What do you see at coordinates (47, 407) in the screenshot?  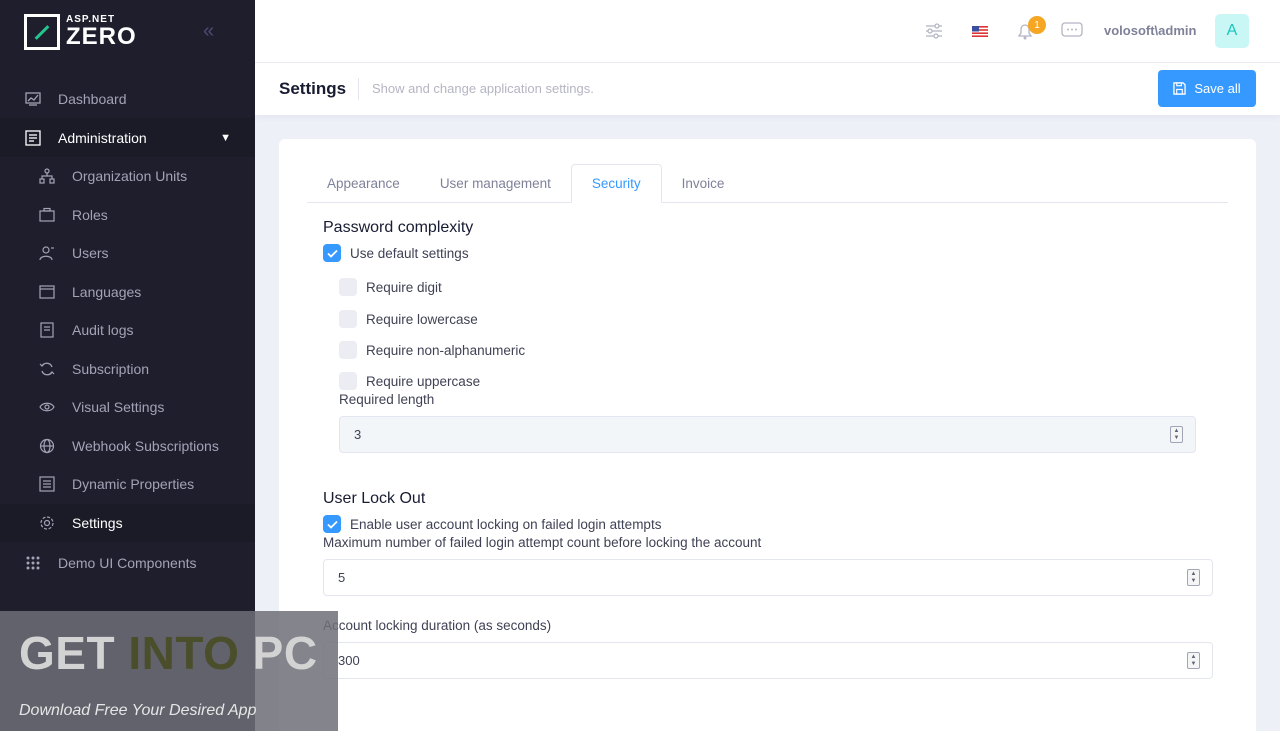 I see `eye-icon` at bounding box center [47, 407].